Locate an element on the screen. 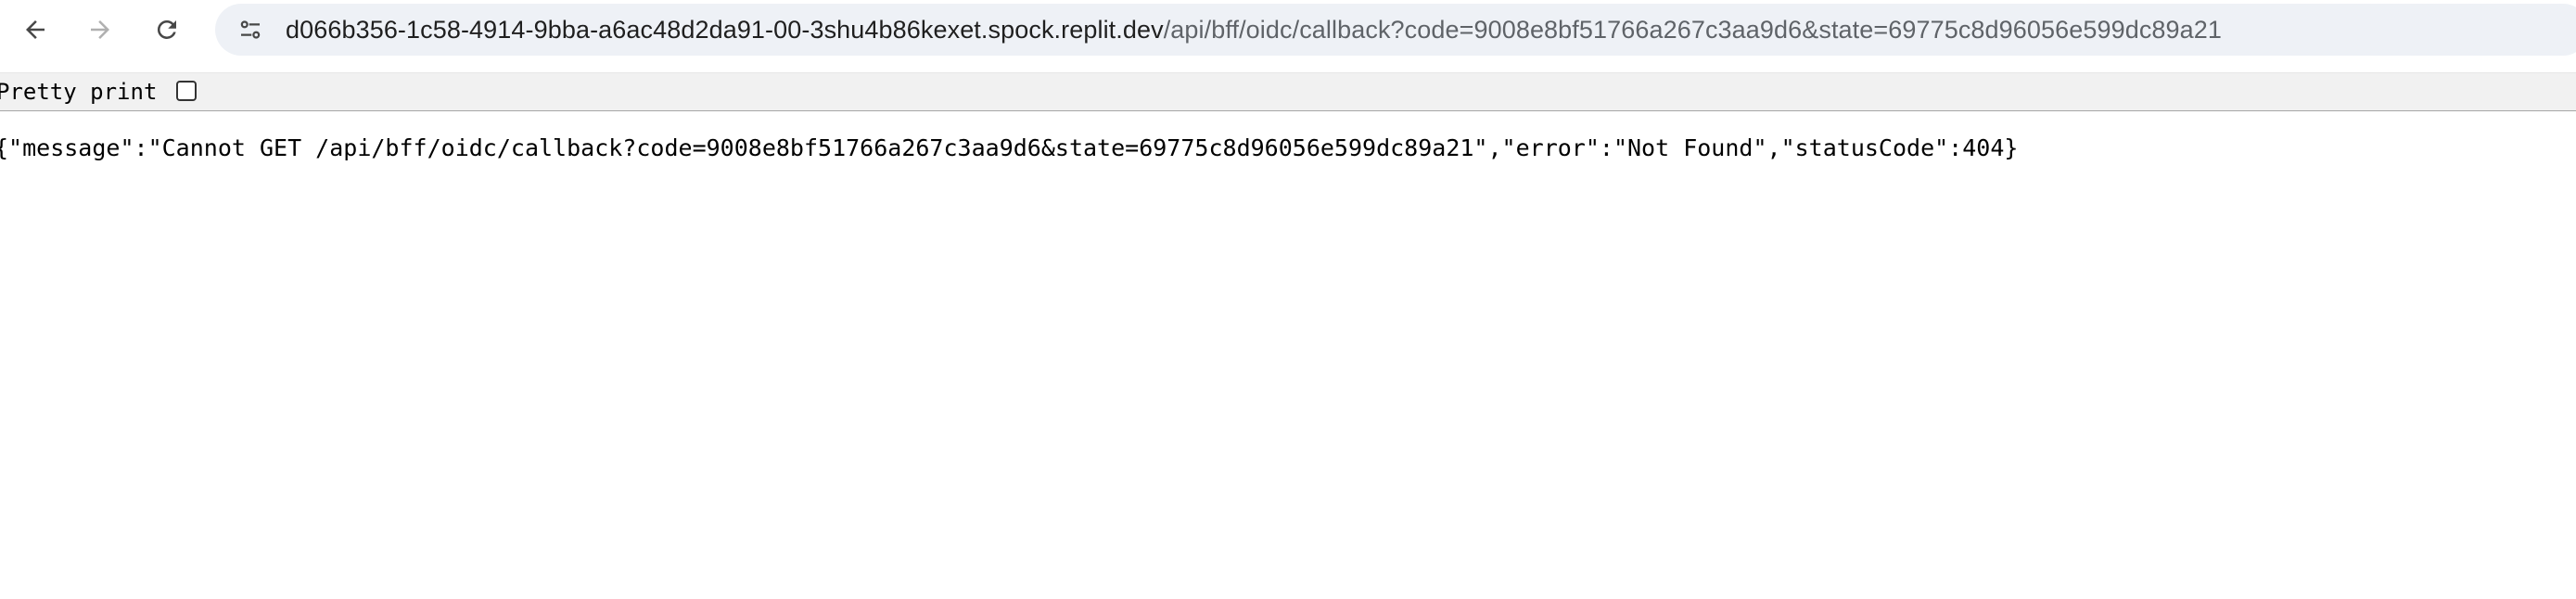 The width and height of the screenshot is (2576, 599). arrow-right-icon is located at coordinates (100, 29).